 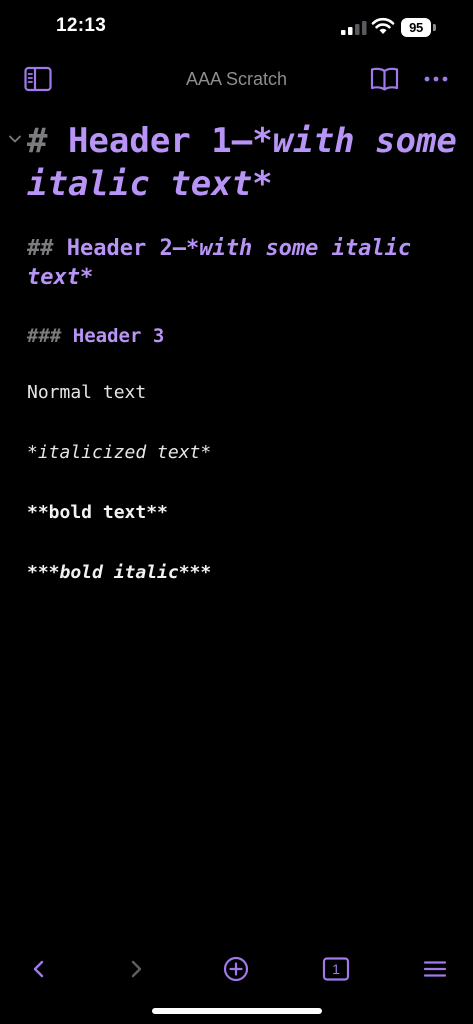 I want to click on tabs-button: 1, so click(x=336, y=969).